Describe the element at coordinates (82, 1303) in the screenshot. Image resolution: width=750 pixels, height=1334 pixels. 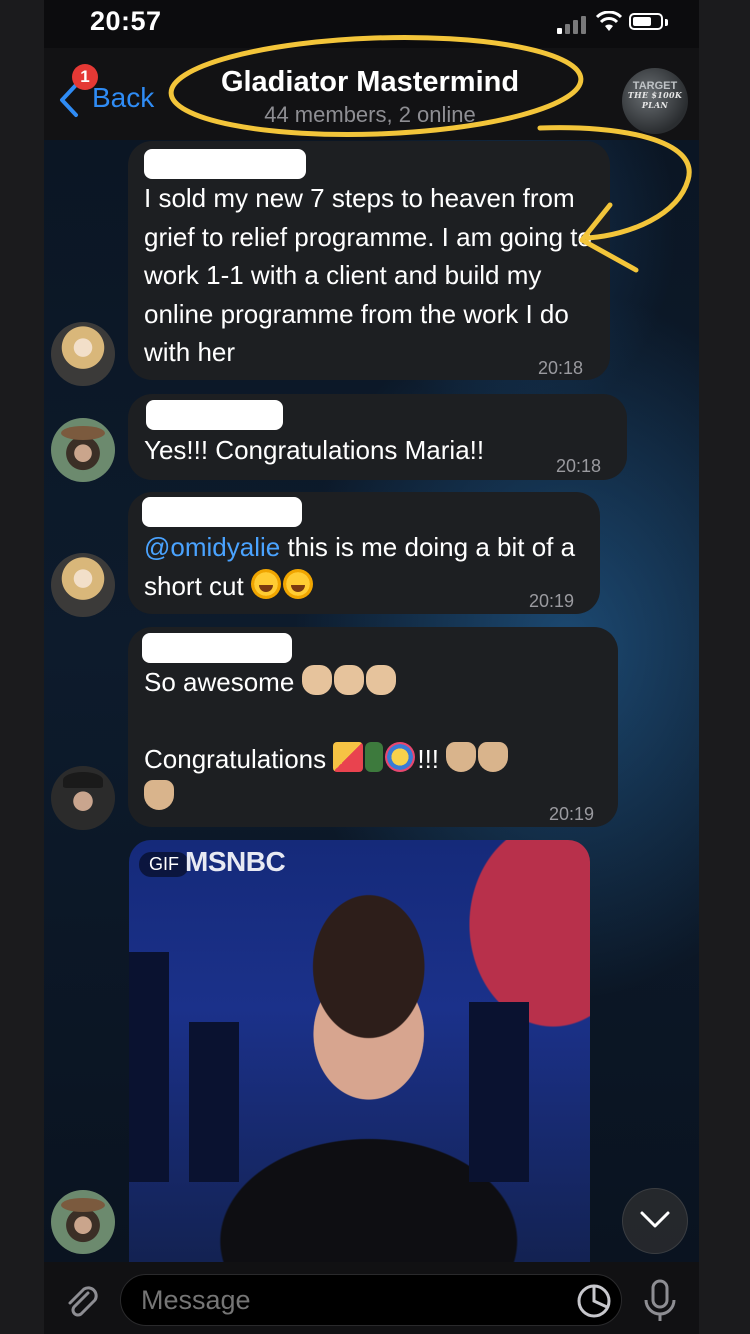
I see `paperclip-icon` at that location.